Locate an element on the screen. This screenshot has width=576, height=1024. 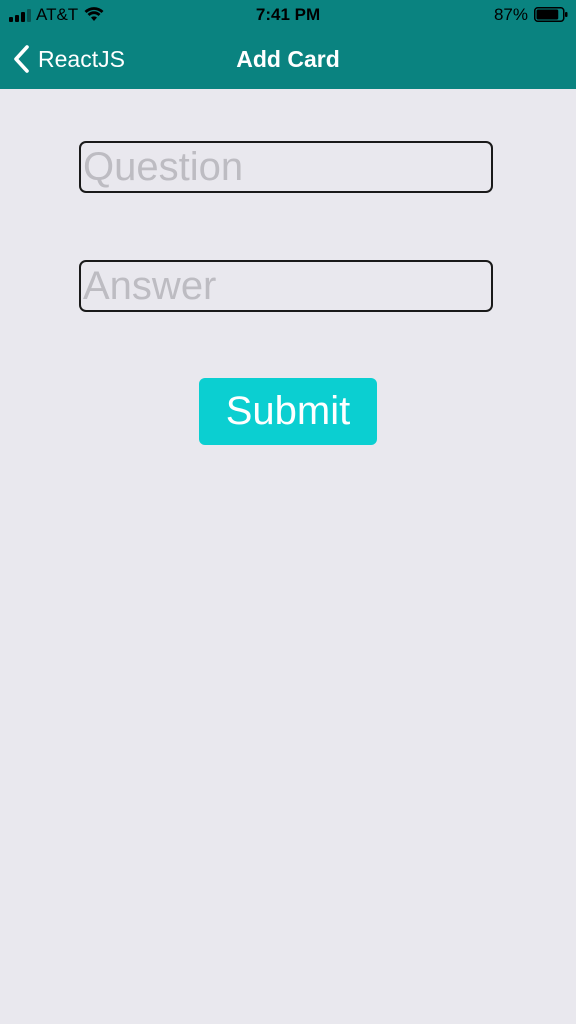
header-bar: AT&T 7:41 PM 87% ReactJS Add Card is located at coordinates (288, 44).